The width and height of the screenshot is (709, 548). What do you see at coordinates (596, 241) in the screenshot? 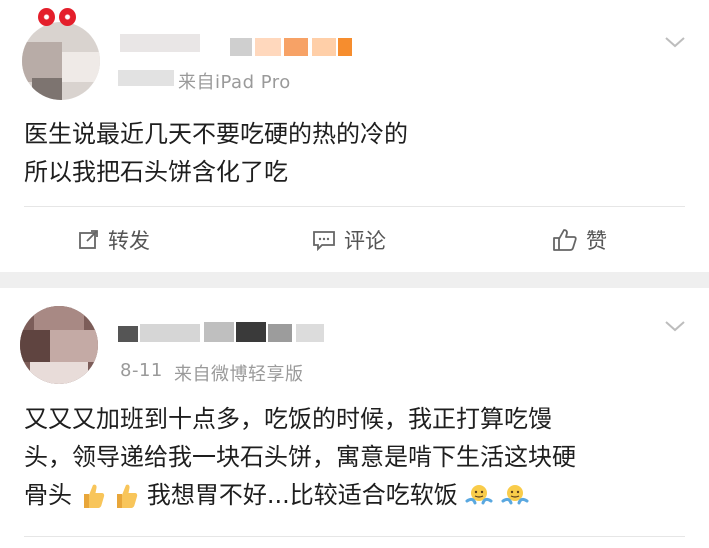
I see `like-label: 赞` at bounding box center [596, 241].